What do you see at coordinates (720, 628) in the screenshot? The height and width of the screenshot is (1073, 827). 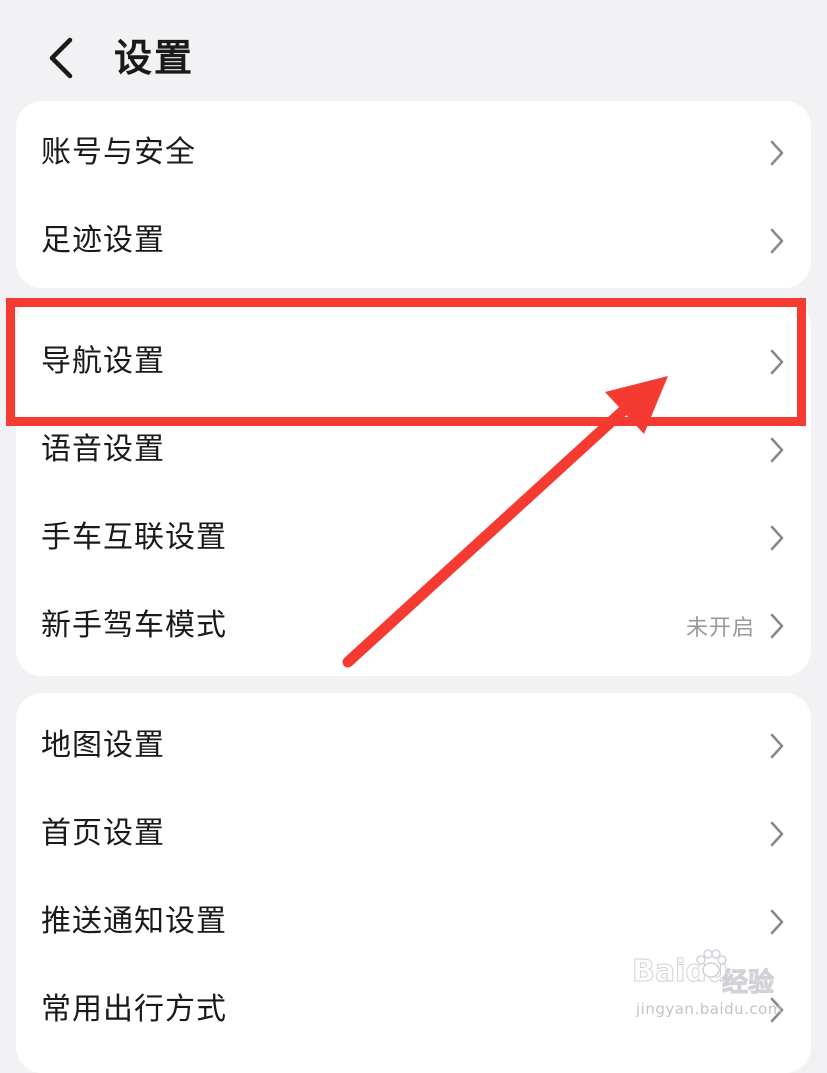 I see `status-text: 未开启` at bounding box center [720, 628].